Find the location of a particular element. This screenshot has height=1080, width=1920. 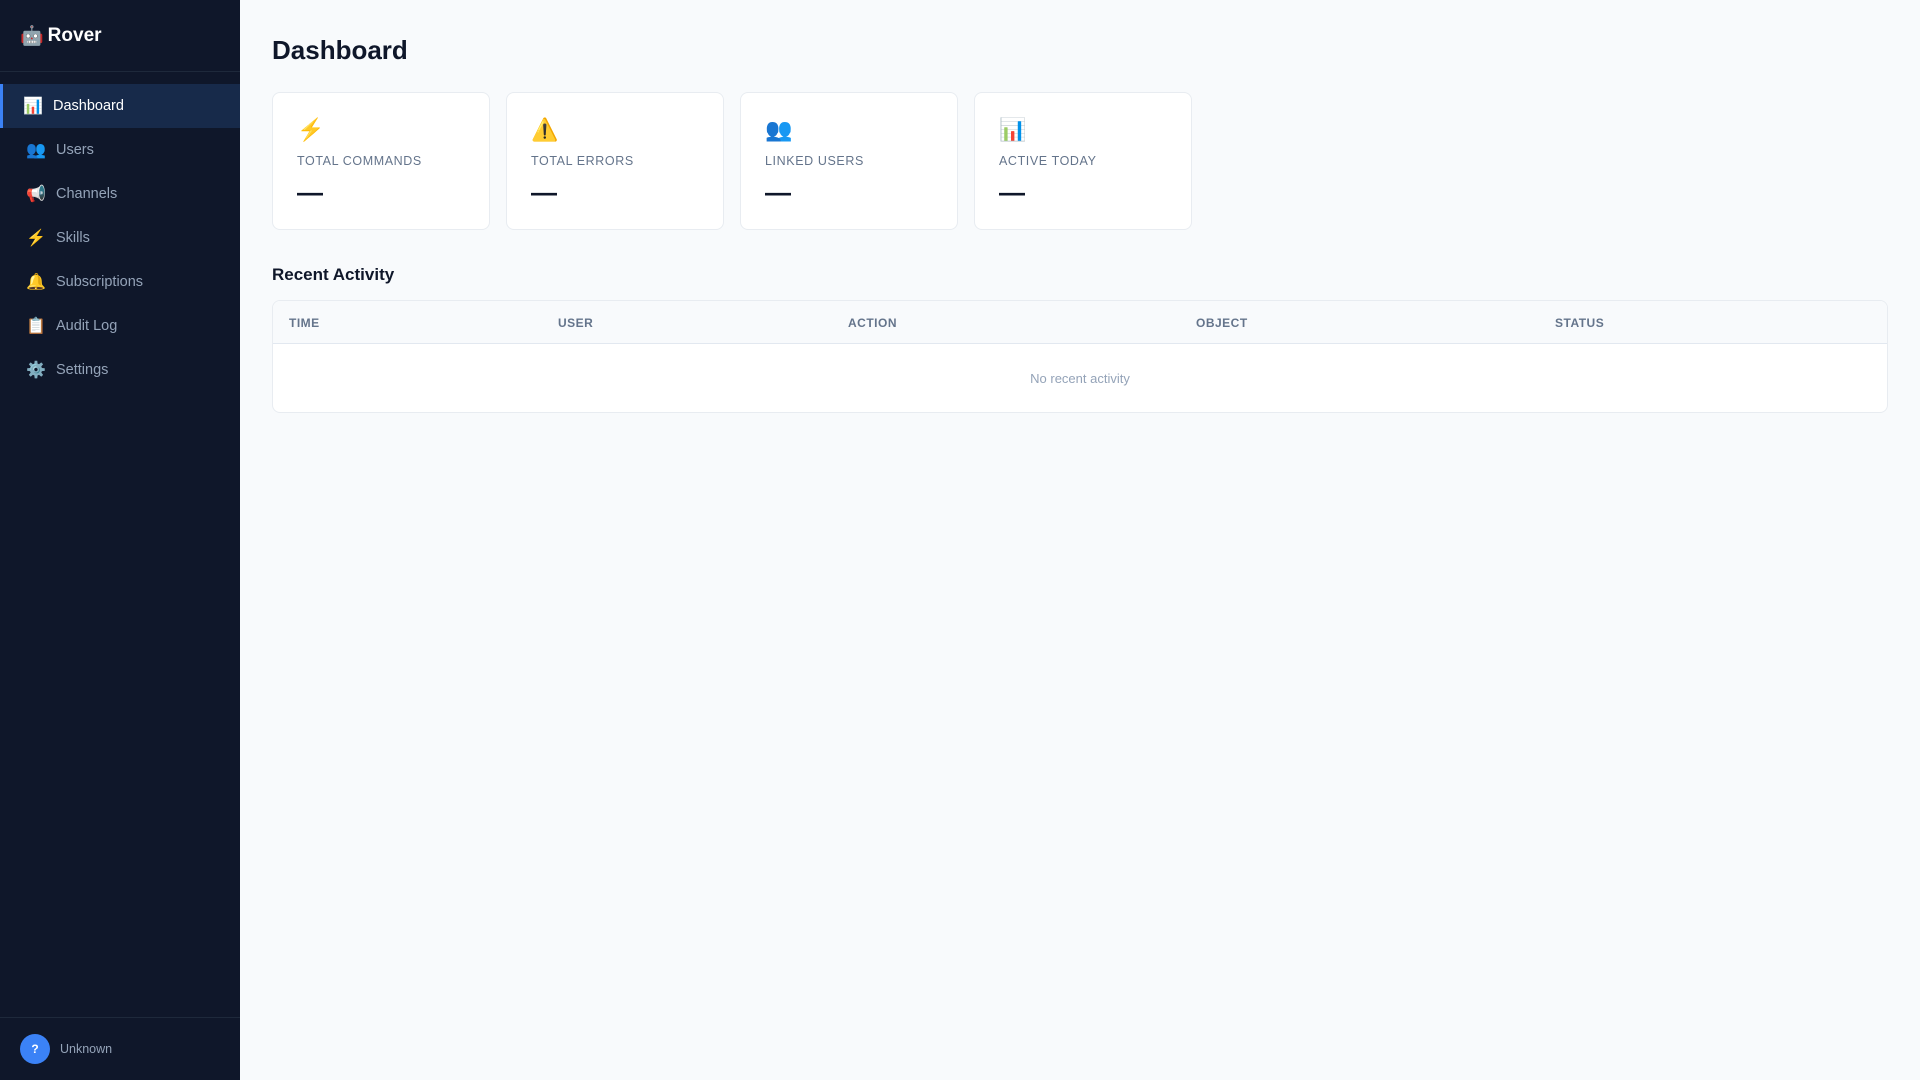

sidebar-item-users: 👥 Users is located at coordinates (120, 150).